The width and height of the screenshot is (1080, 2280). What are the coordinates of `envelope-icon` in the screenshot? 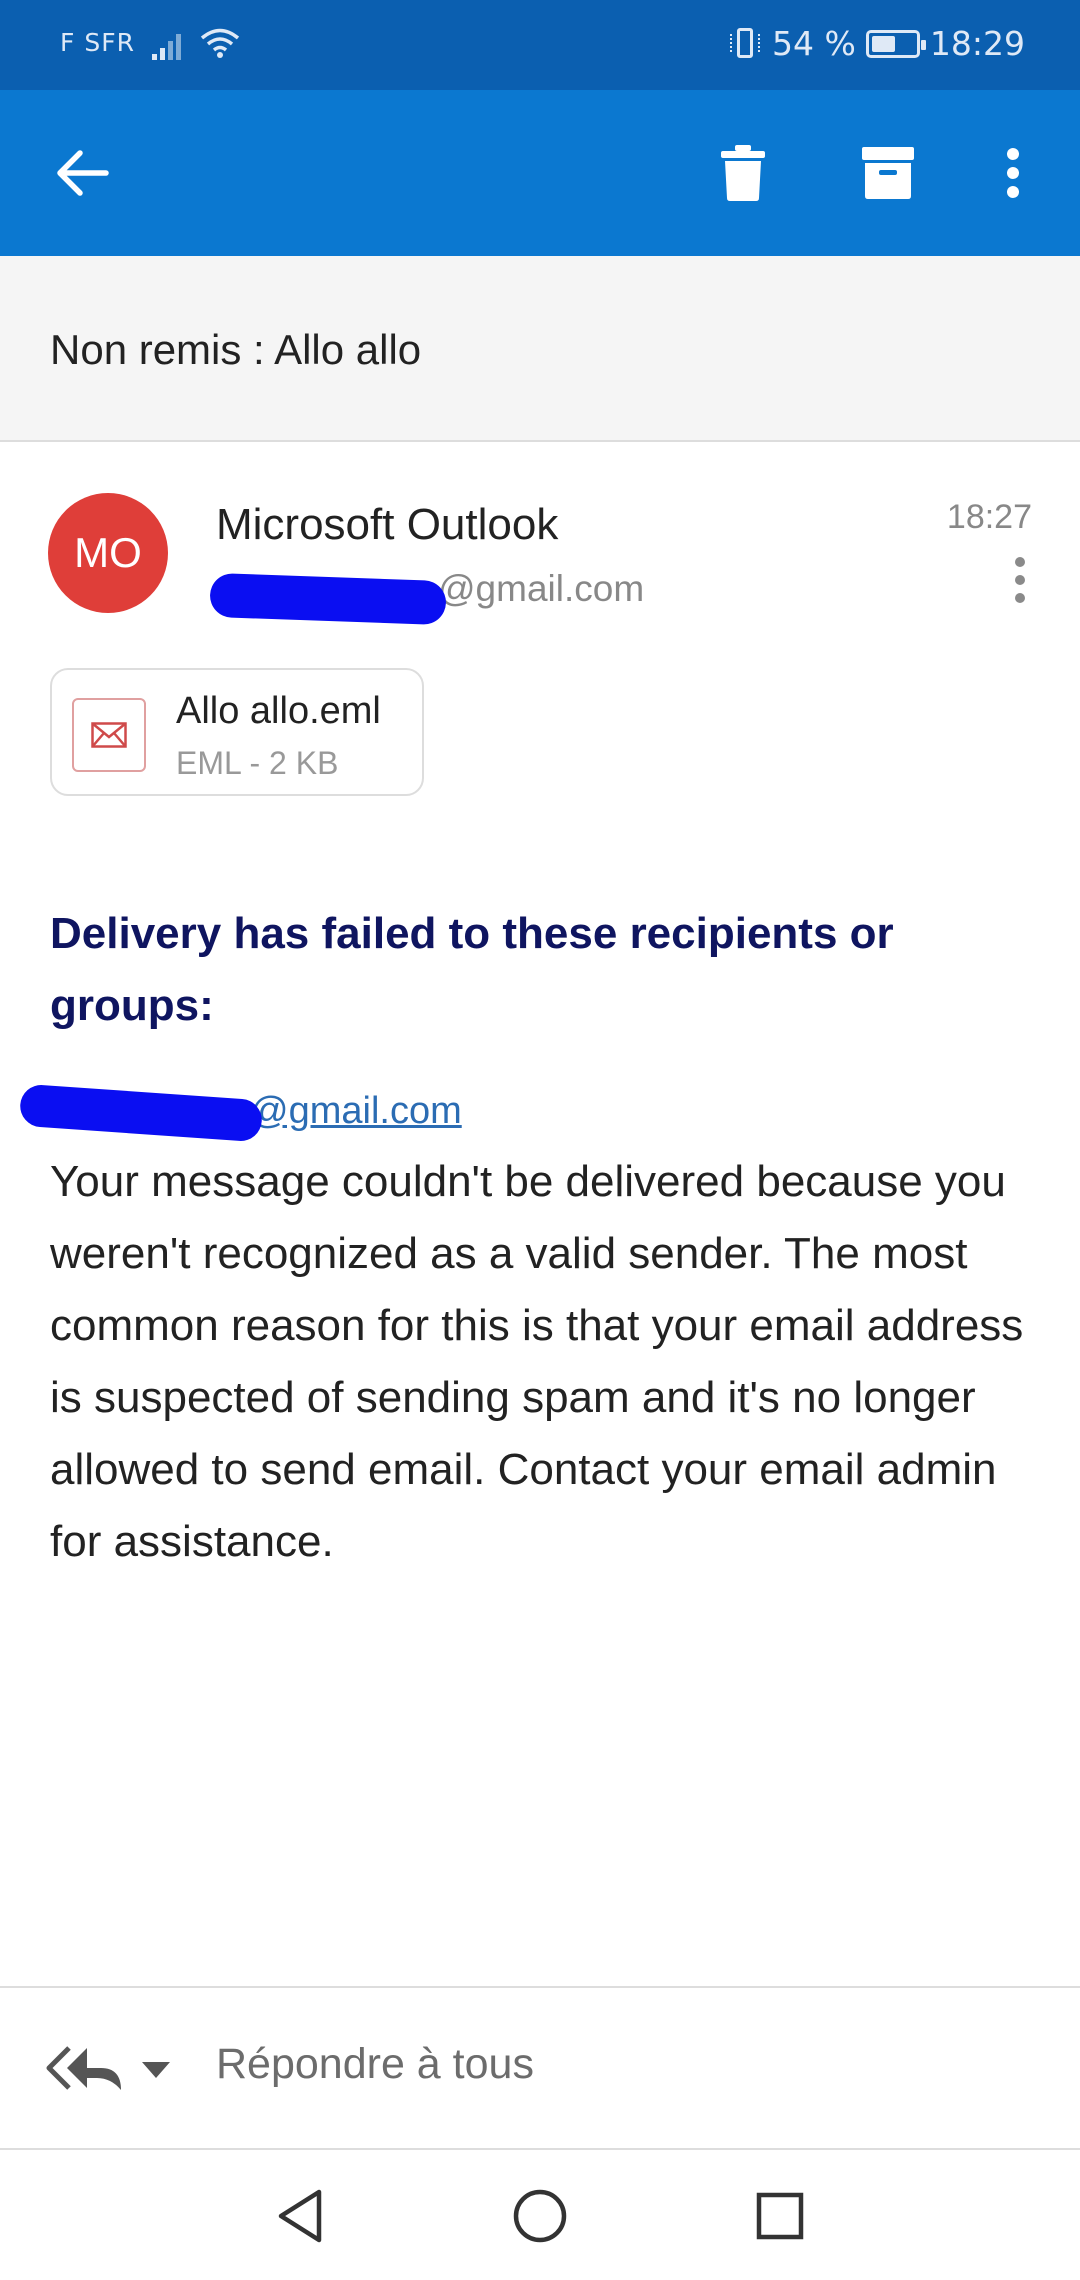 It's located at (109, 735).